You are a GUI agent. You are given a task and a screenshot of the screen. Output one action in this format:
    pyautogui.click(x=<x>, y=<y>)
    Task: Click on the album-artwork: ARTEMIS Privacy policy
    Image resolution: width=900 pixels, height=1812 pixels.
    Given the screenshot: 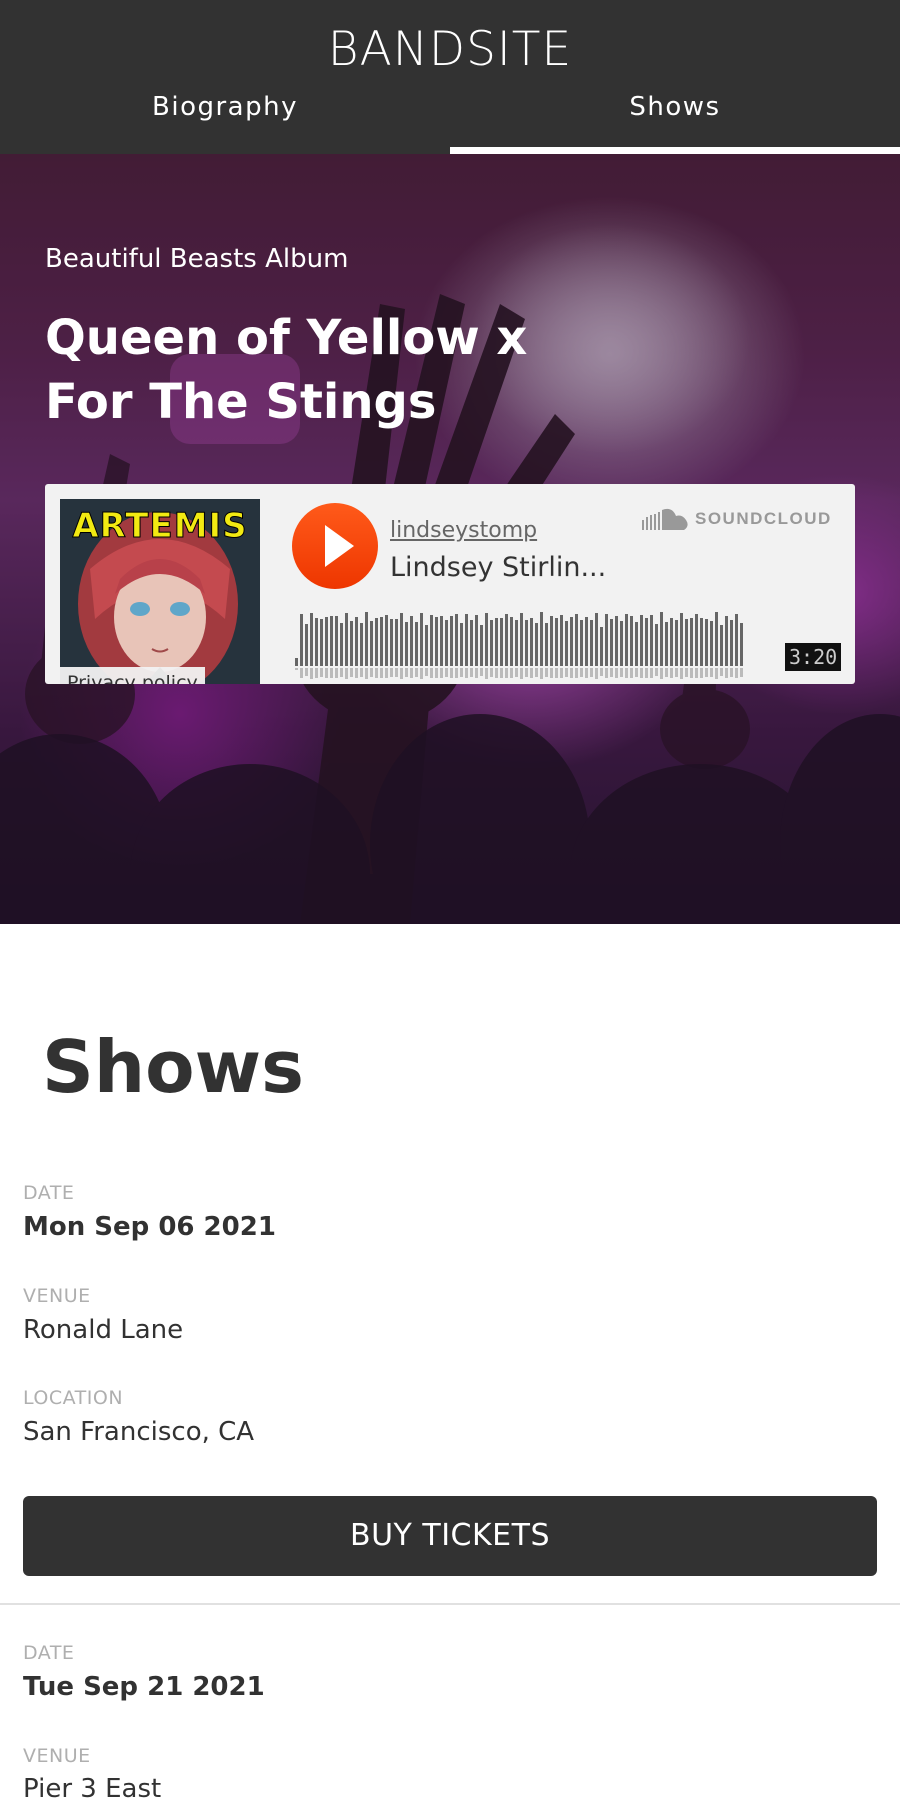 What is the action you would take?
    pyautogui.click(x=160, y=591)
    